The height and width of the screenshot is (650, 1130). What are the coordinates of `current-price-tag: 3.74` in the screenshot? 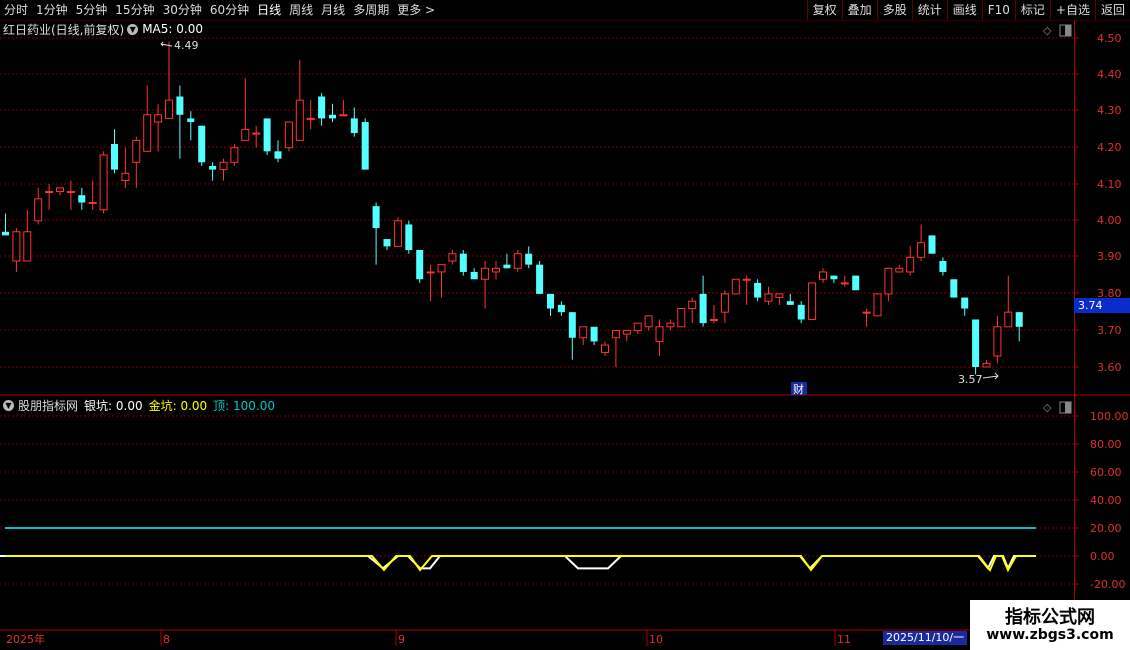 It's located at (1102, 305).